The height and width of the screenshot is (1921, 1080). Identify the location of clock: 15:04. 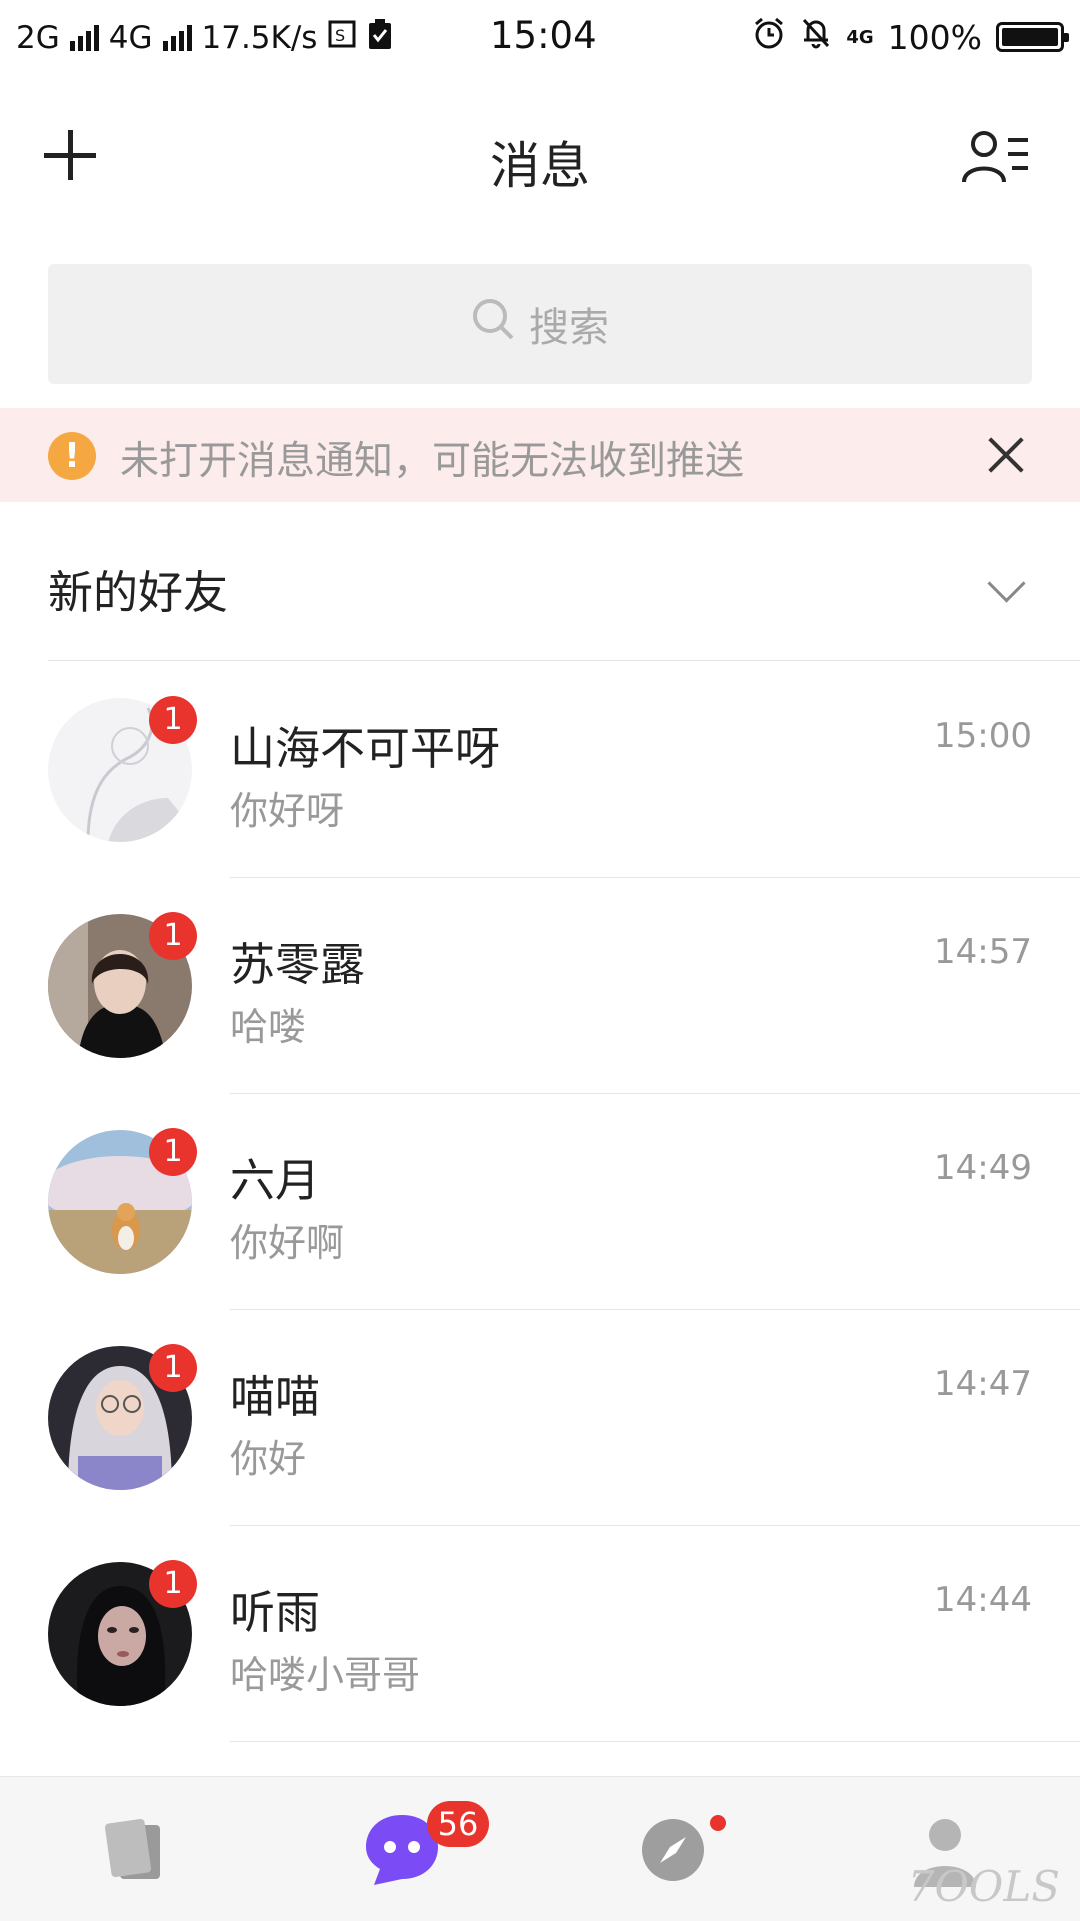
(543, 35).